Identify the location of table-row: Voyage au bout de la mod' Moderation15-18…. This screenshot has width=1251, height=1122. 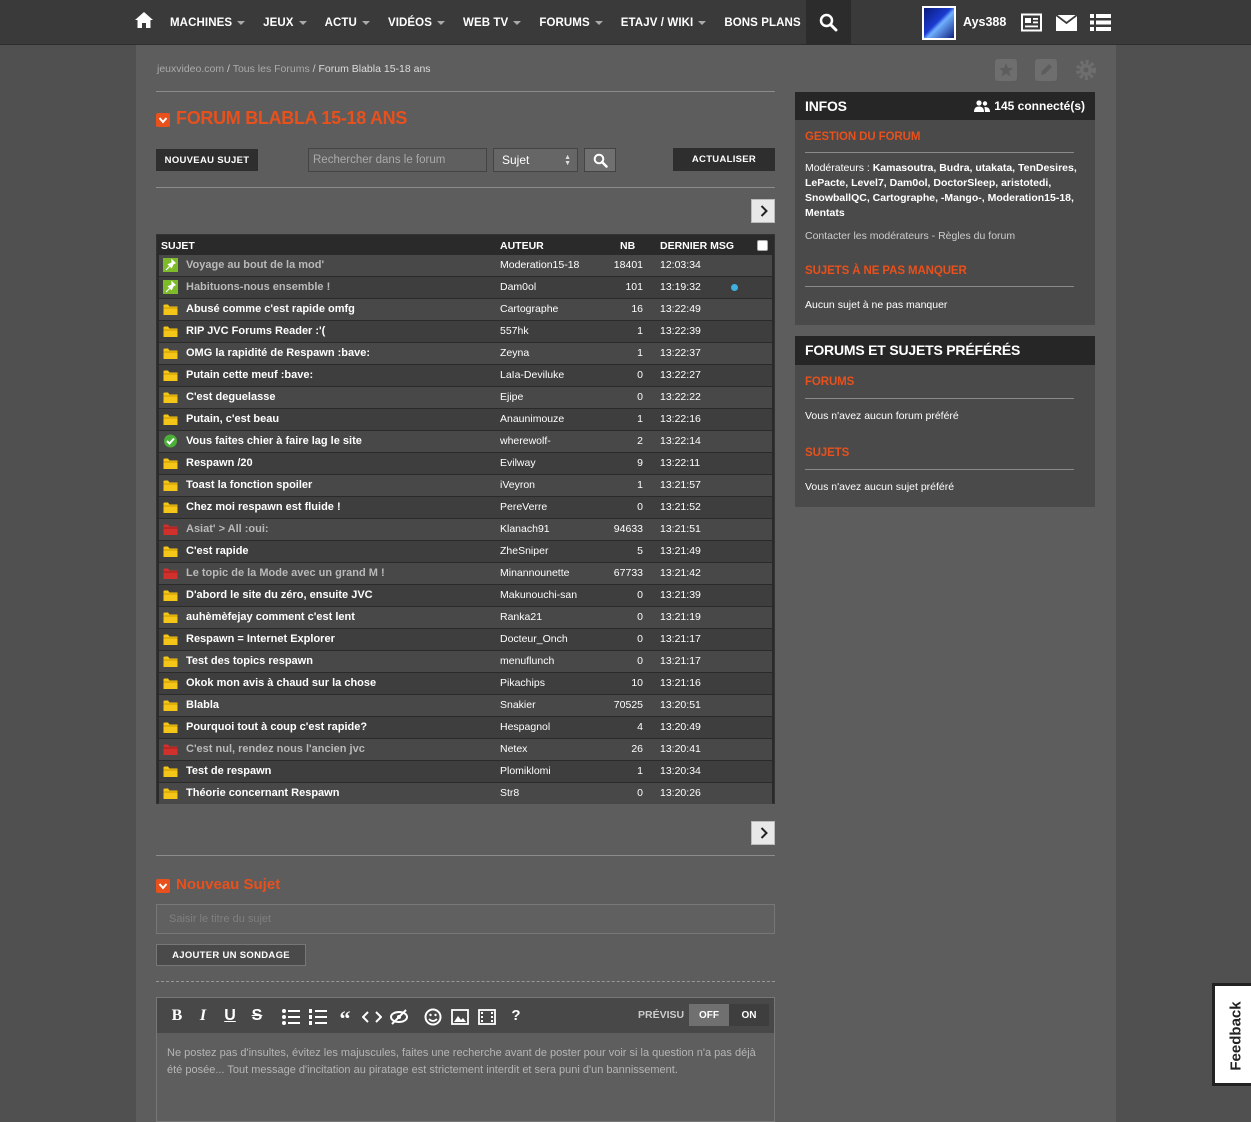
(465, 265).